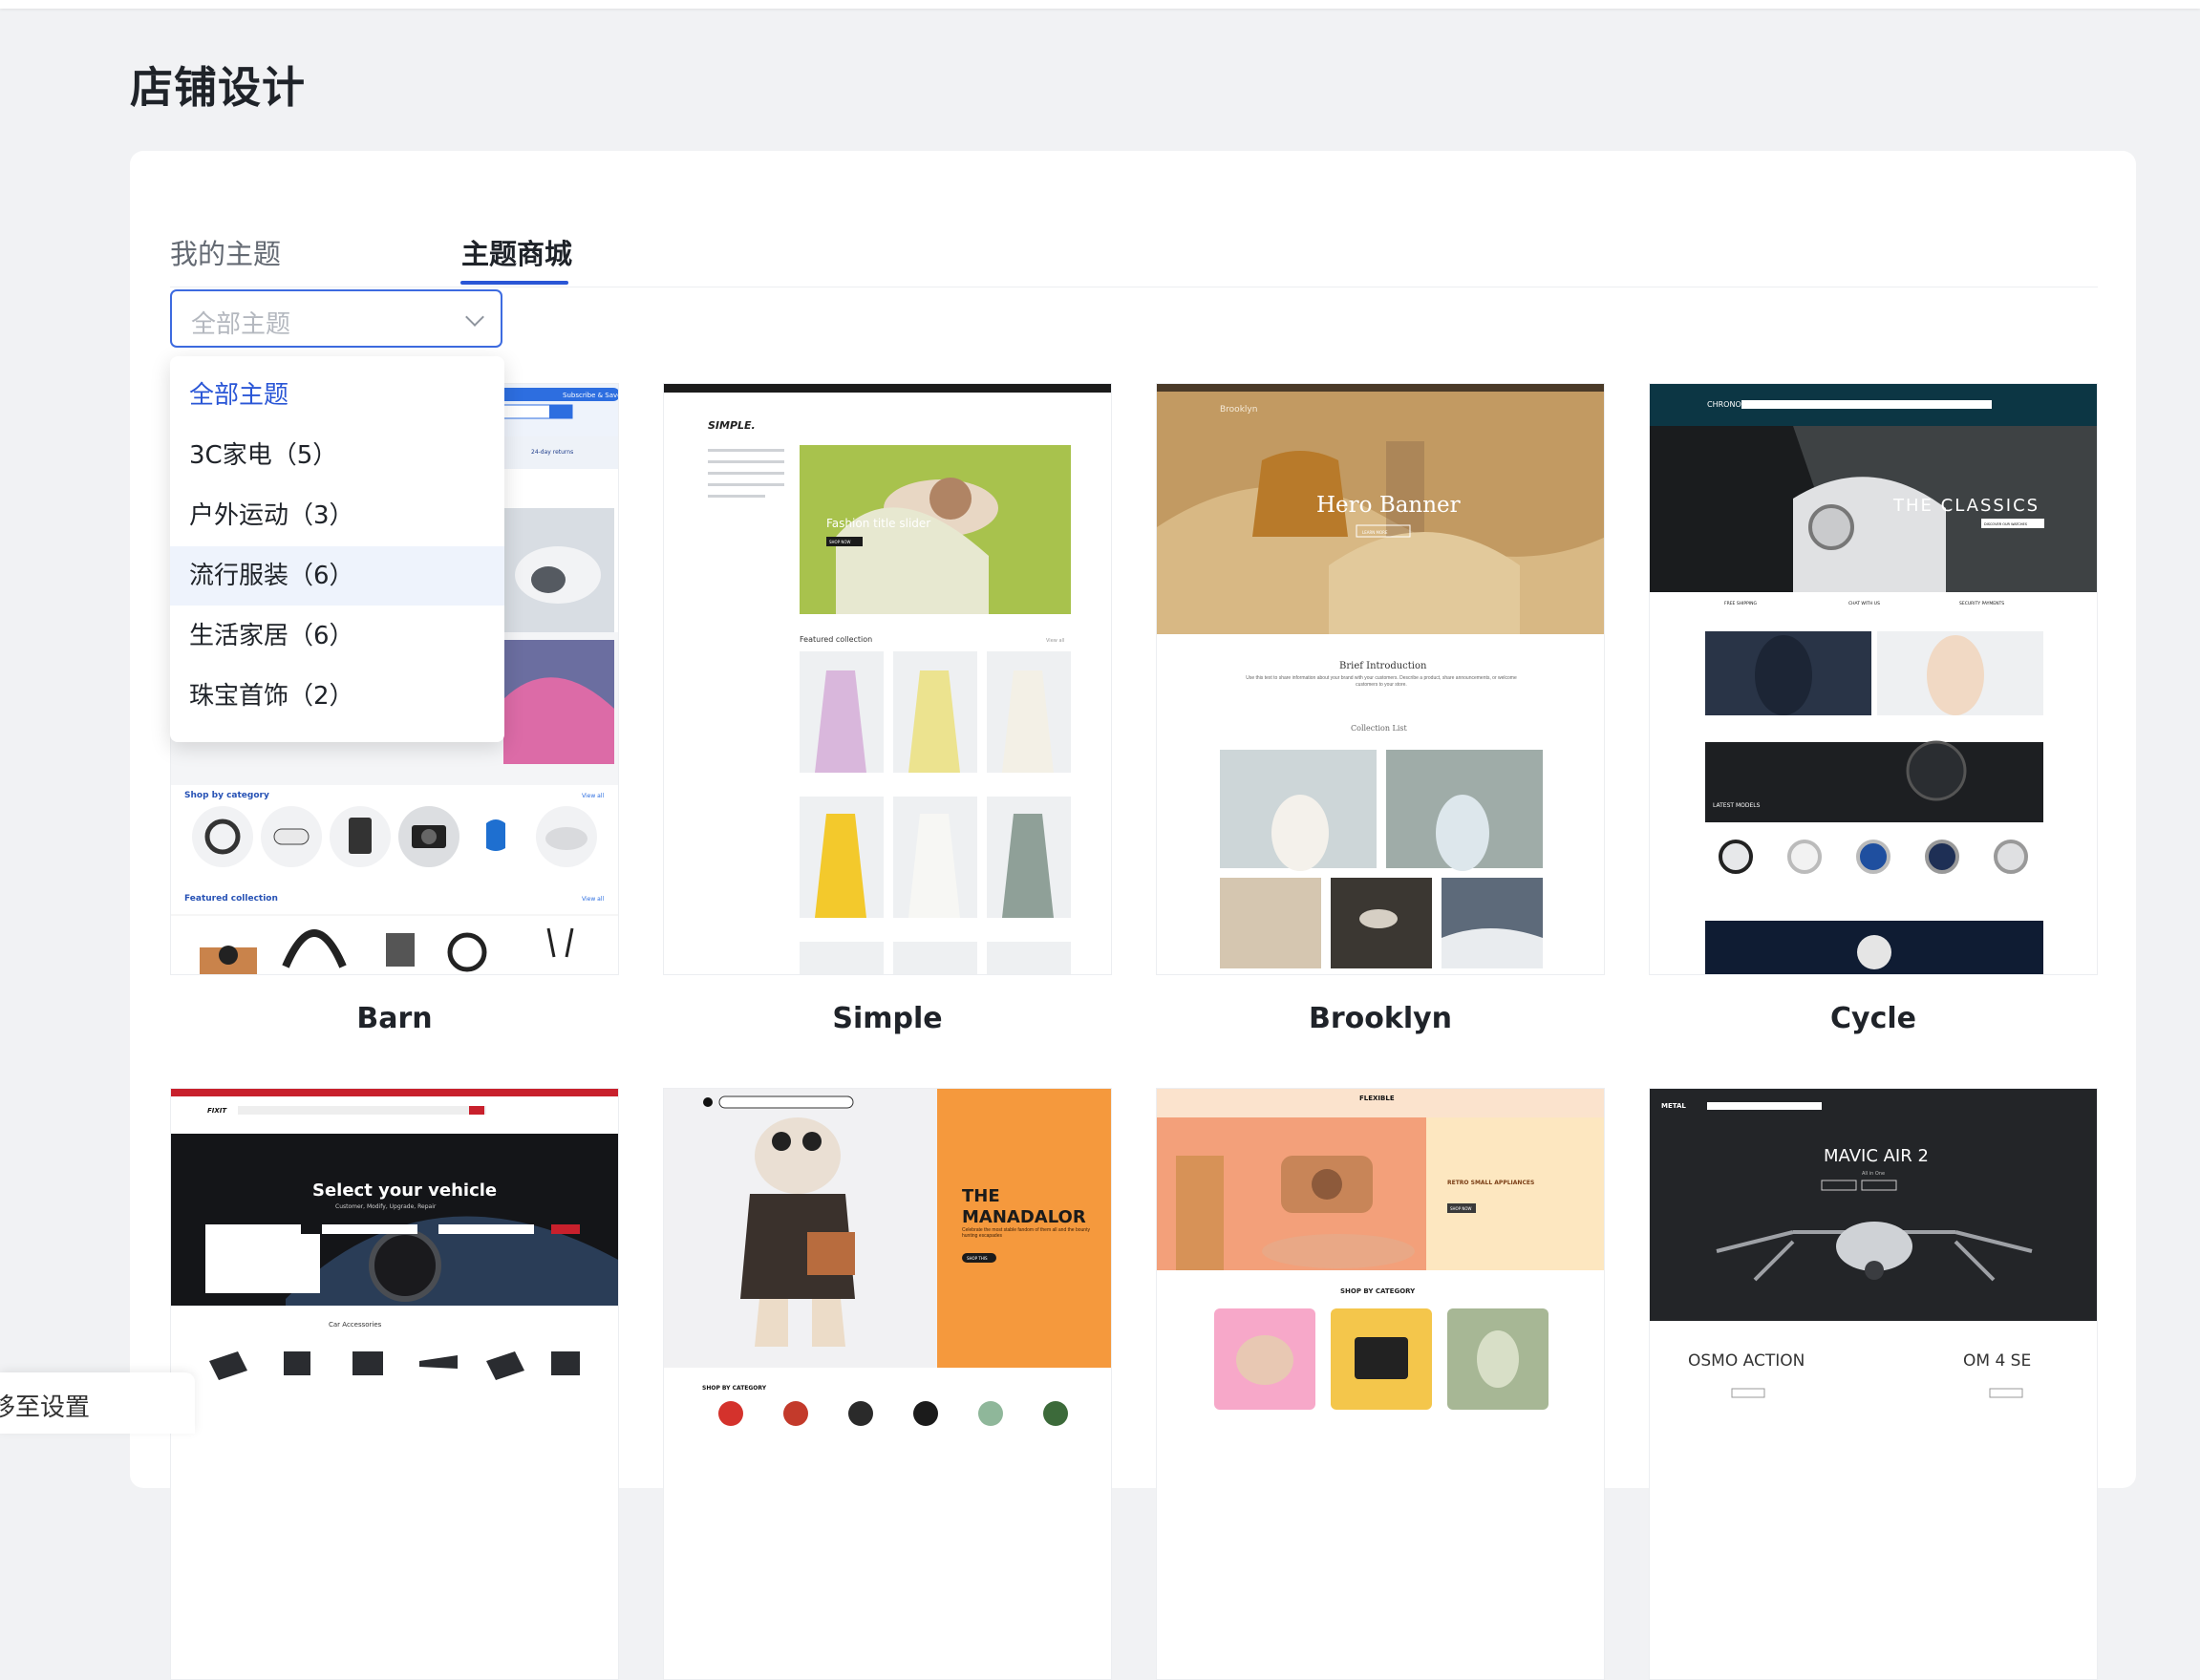 This screenshot has height=1680, width=2200. Describe the element at coordinates (734, 1388) in the screenshot. I see `manadalor-shop-by-category: SHOP BY CATEGORY` at that location.